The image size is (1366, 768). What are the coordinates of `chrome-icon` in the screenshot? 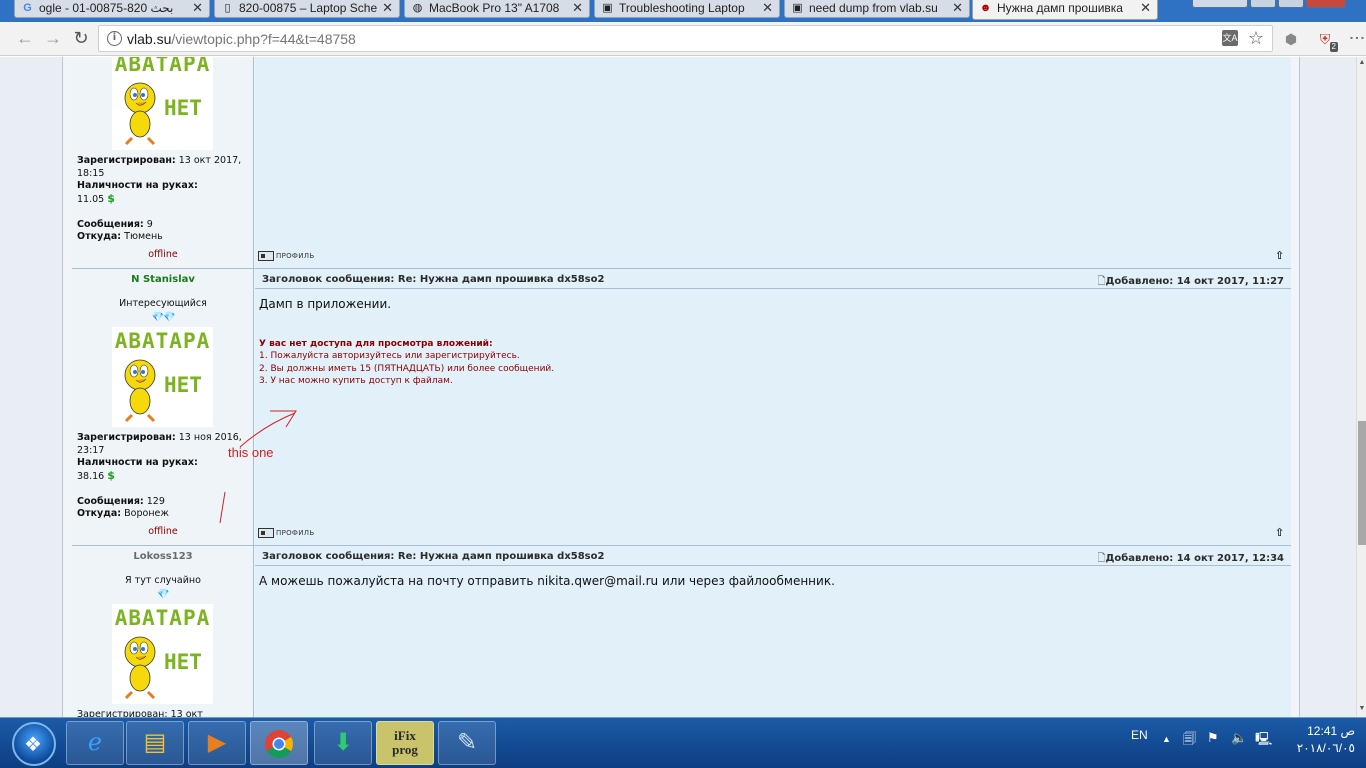 It's located at (279, 743).